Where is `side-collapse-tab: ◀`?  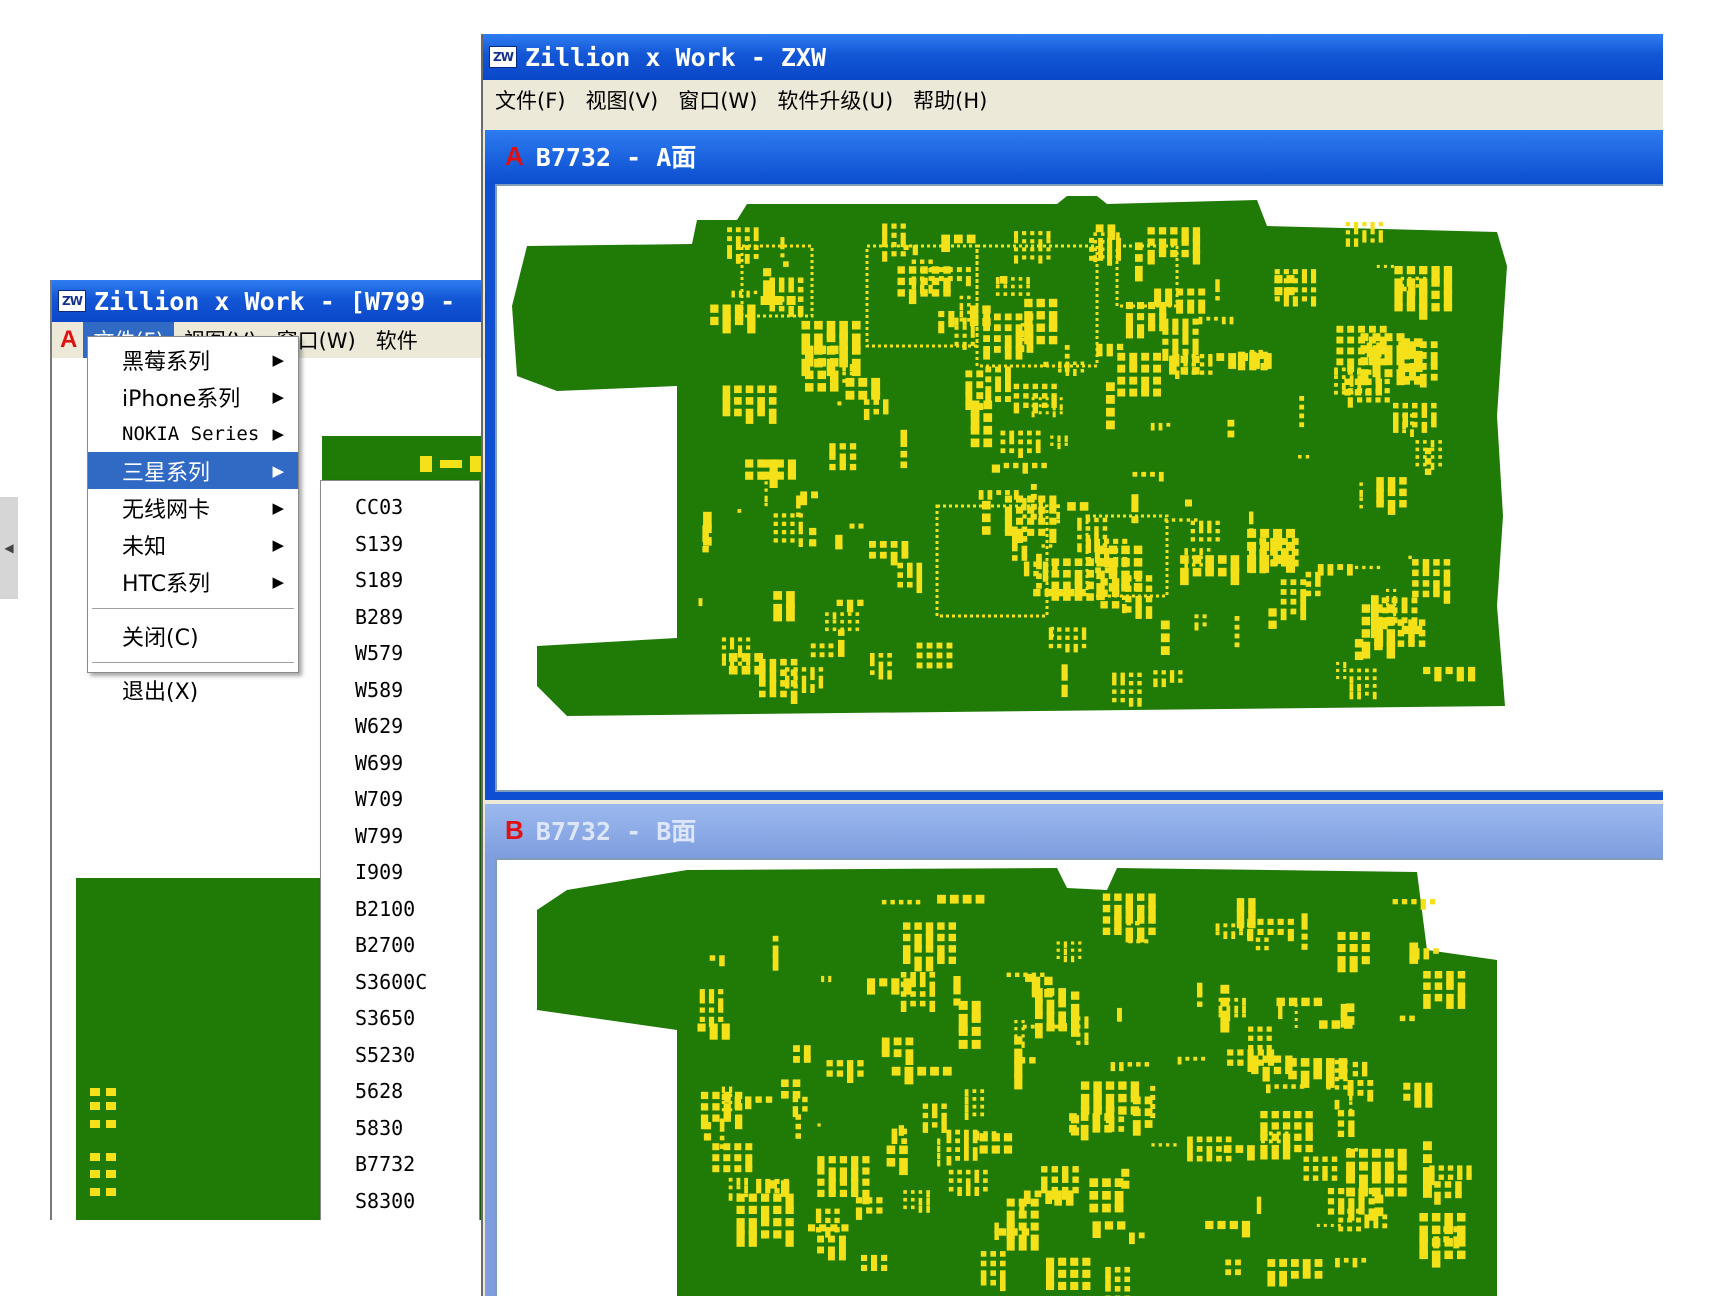
side-collapse-tab: ◀ is located at coordinates (9, 548).